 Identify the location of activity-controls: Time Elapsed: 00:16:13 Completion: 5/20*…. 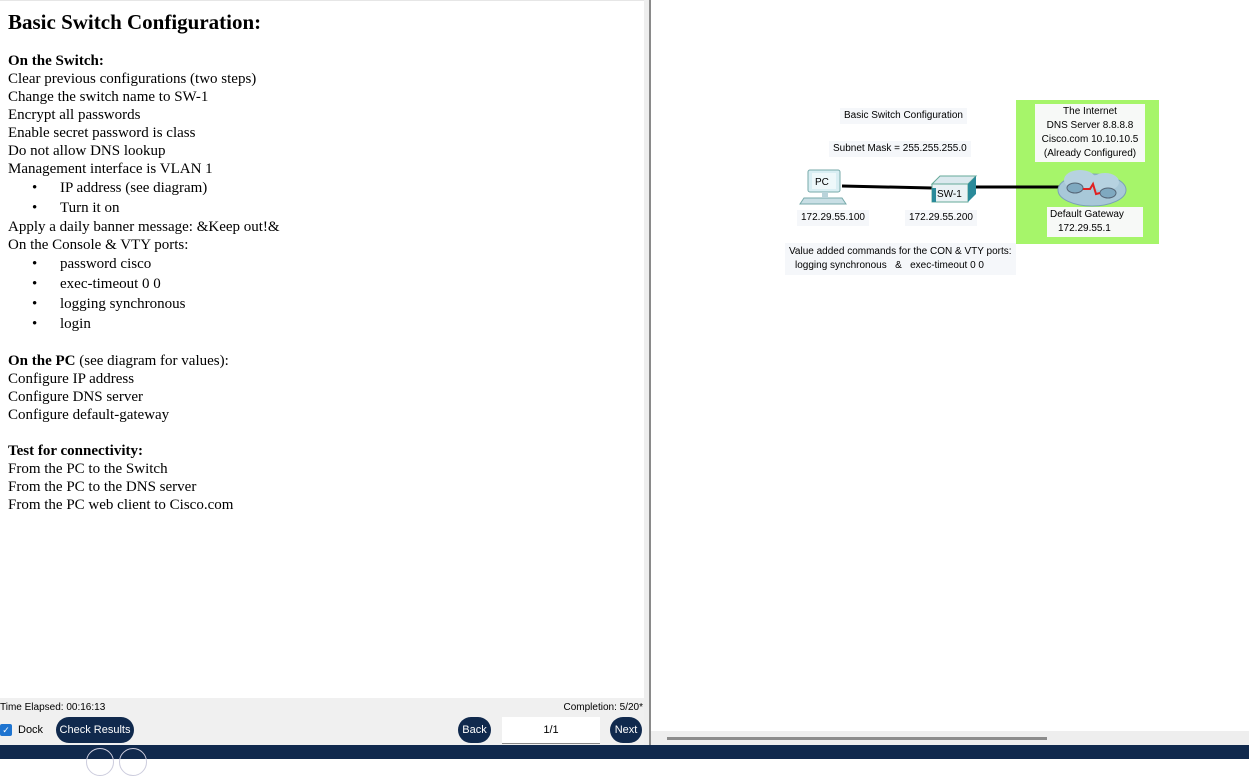
(322, 721).